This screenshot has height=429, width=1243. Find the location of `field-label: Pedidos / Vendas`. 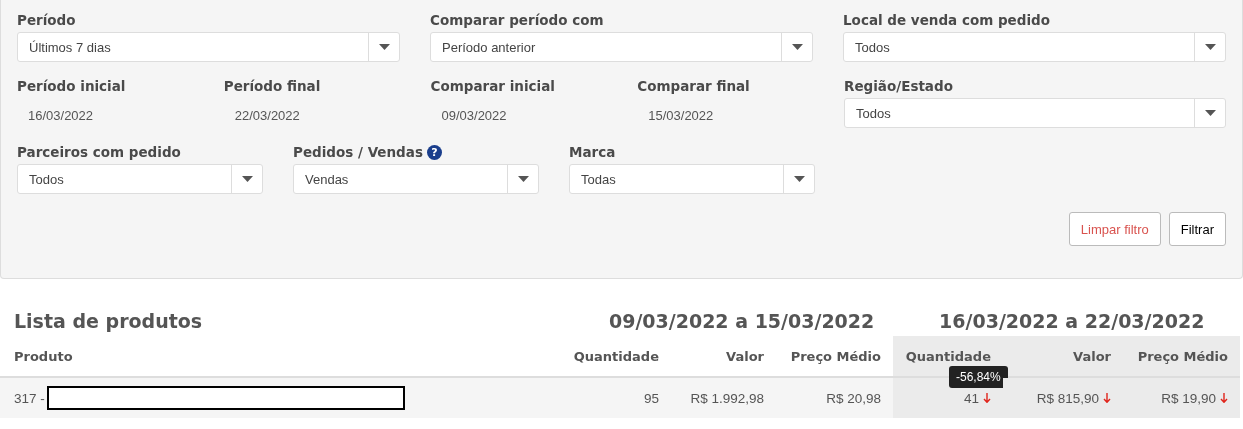

field-label: Pedidos / Vendas is located at coordinates (358, 152).